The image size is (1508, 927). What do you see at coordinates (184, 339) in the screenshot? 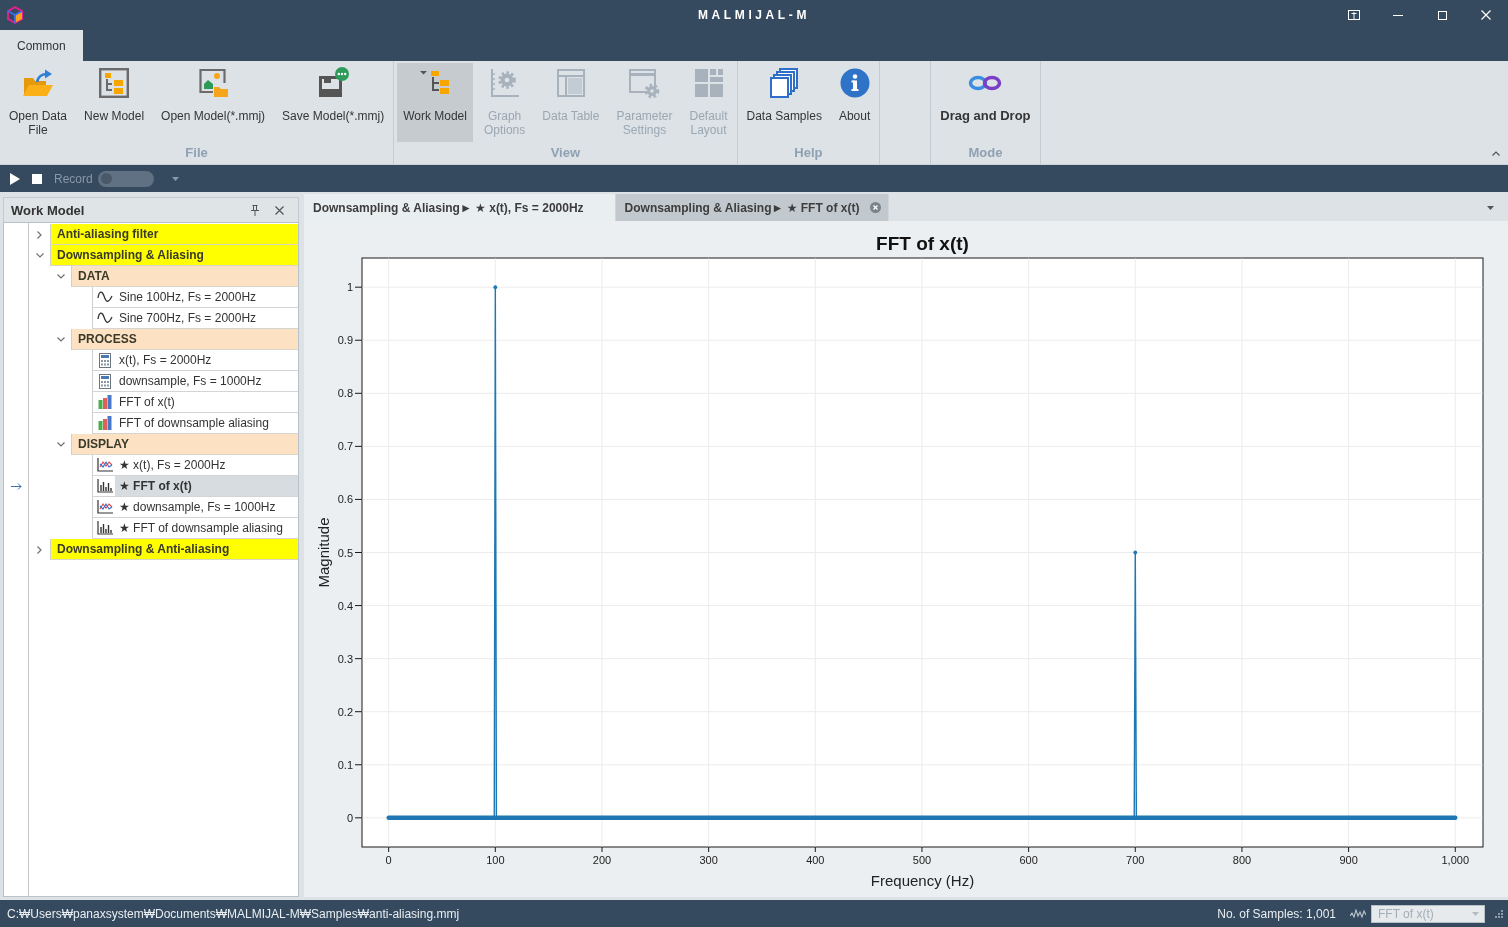
I see `tree-item: PROCESS` at bounding box center [184, 339].